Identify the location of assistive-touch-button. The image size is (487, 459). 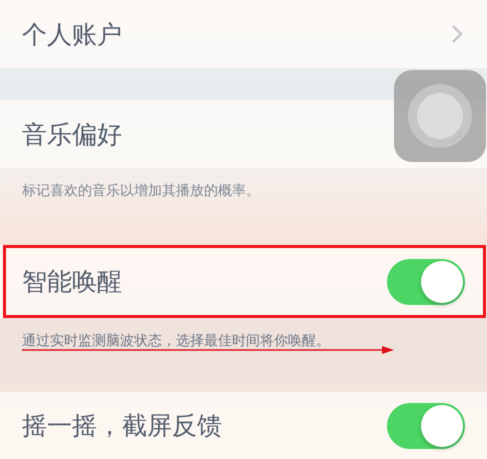
(440, 116).